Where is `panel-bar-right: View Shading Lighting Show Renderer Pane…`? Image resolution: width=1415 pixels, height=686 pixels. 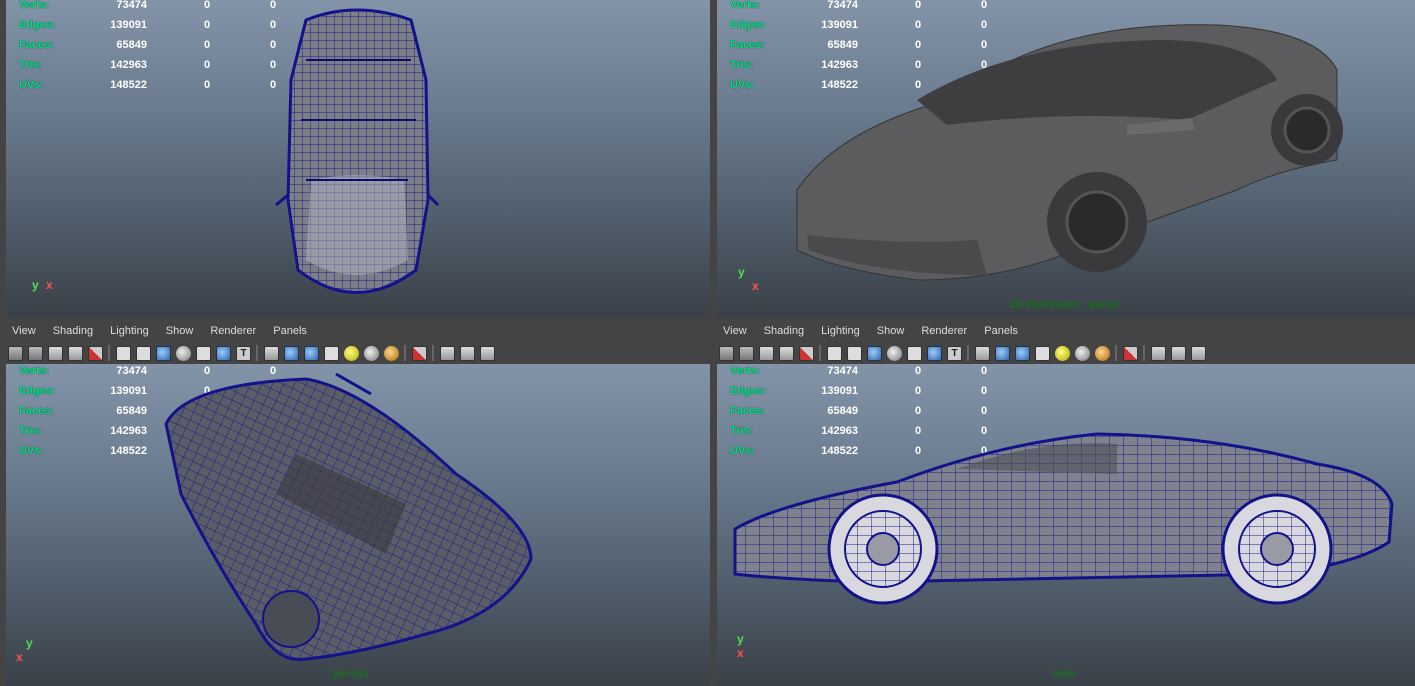 panel-bar-right: View Shading Lighting Show Renderer Pane… is located at coordinates (1066, 342).